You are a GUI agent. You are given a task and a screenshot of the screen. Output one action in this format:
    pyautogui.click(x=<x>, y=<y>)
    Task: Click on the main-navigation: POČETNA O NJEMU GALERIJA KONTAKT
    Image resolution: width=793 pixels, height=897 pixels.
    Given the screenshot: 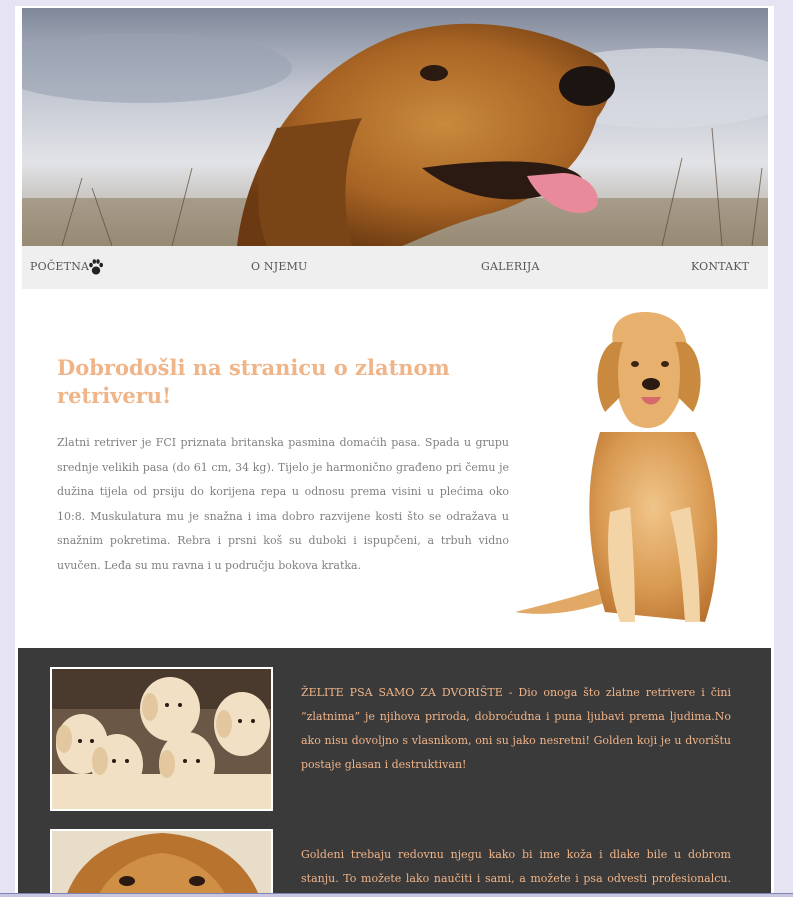 What is the action you would take?
    pyautogui.click(x=395, y=267)
    